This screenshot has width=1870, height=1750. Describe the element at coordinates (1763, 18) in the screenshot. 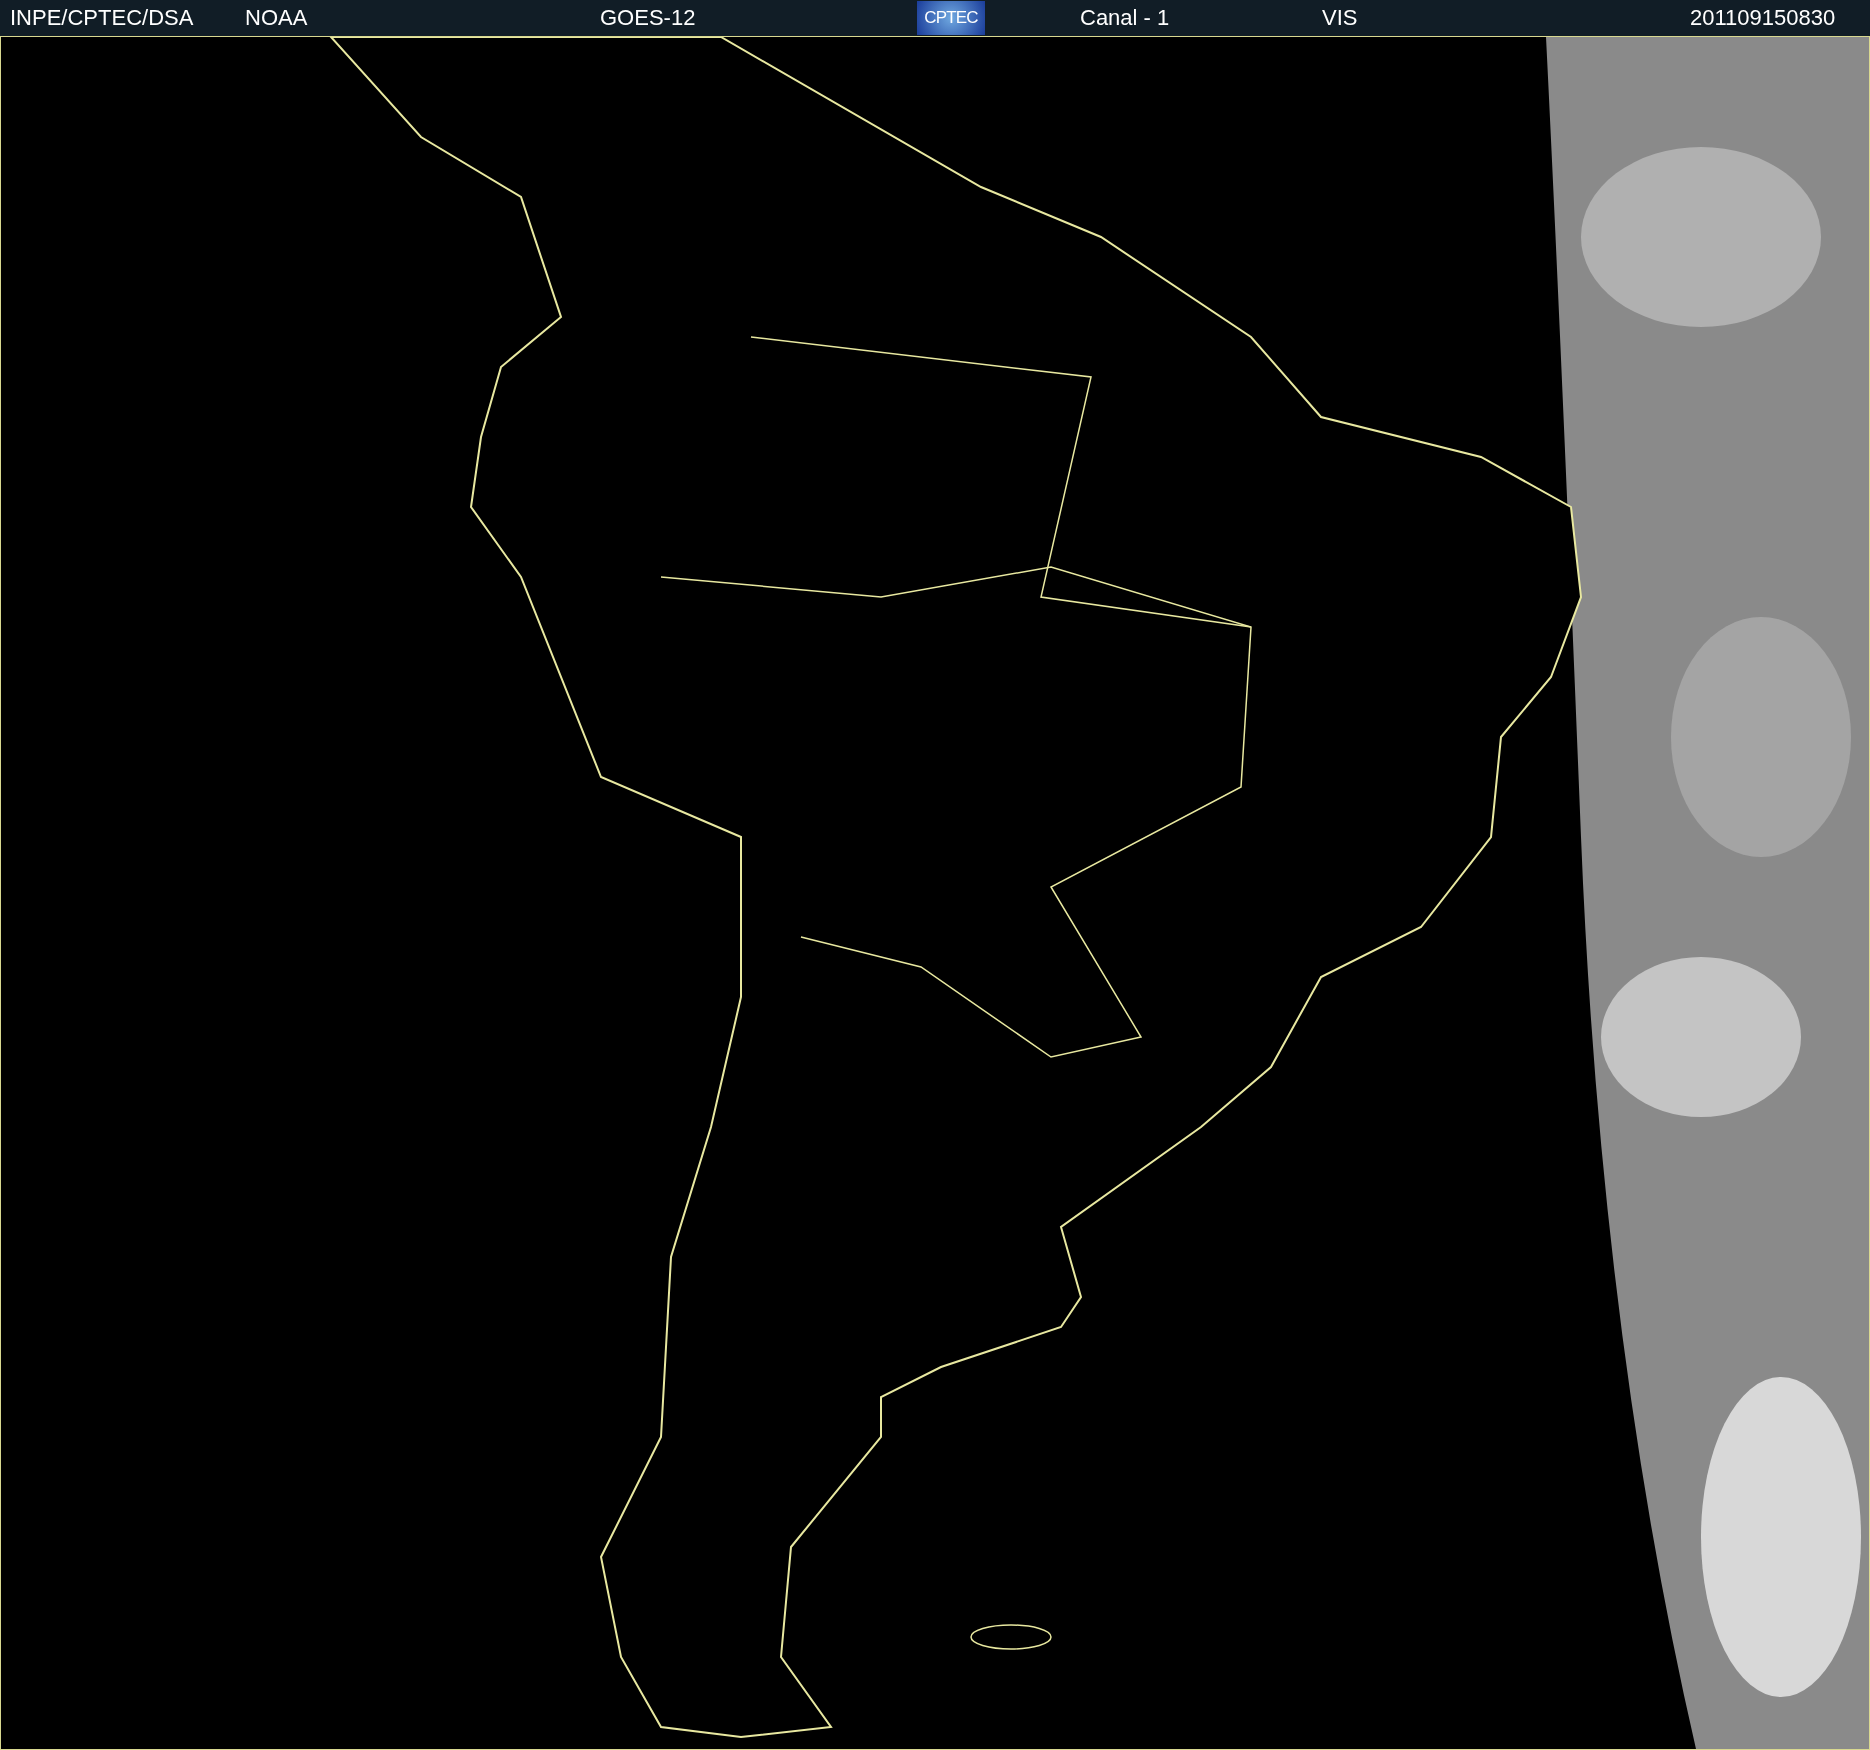

I see `timestamp-label: 201109150830` at that location.